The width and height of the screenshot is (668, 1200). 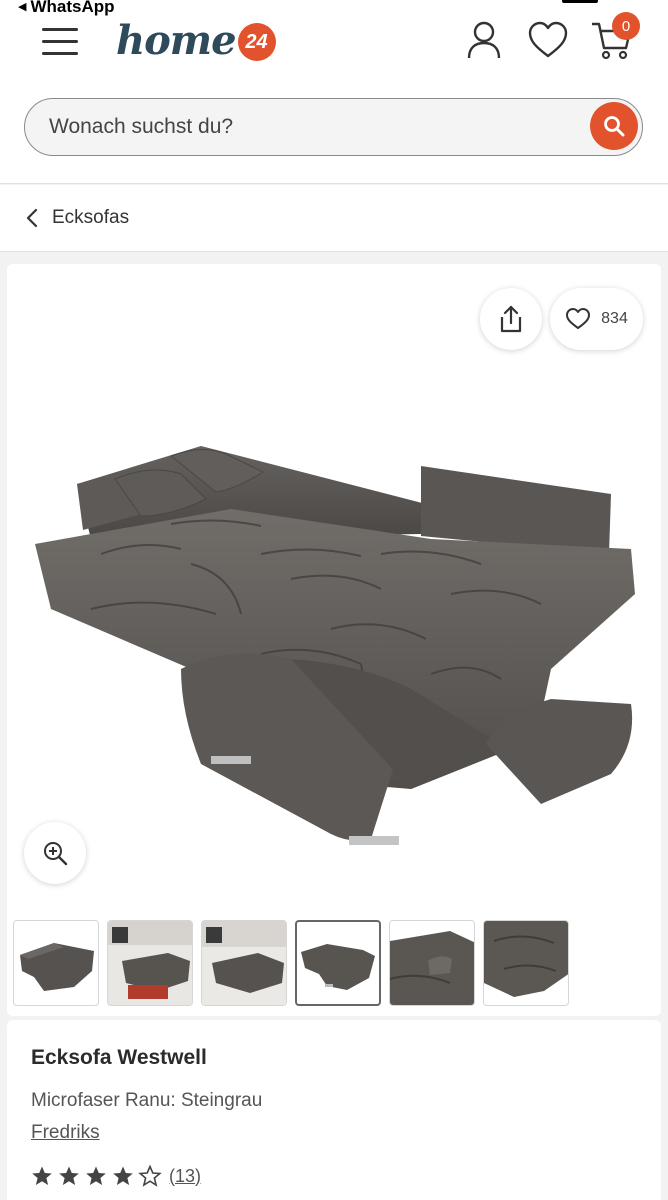 I want to click on share-icon, so click(x=511, y=319).